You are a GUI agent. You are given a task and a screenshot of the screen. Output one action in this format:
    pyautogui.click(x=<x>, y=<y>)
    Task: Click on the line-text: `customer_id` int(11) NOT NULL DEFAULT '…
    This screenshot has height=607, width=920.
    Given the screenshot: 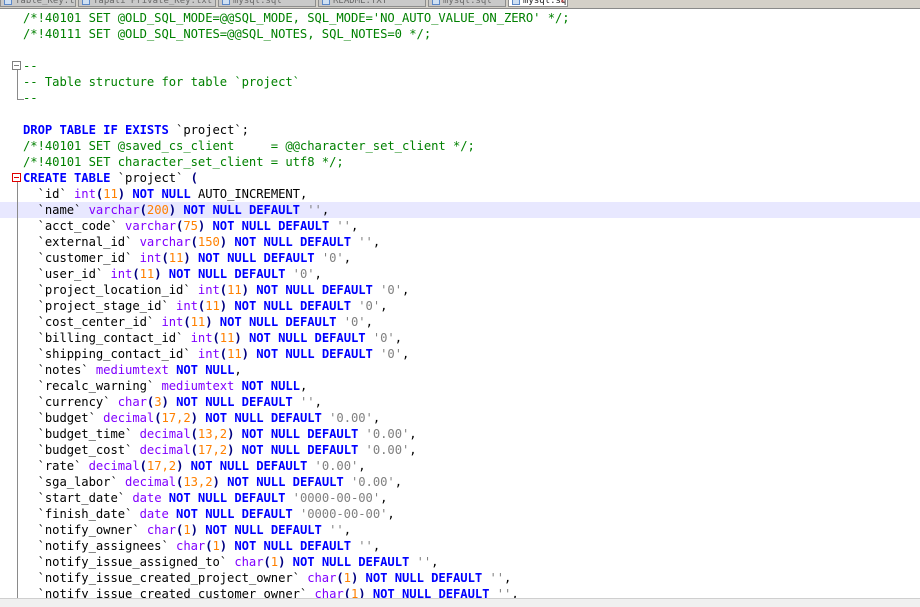 What is the action you would take?
    pyautogui.click(x=187, y=258)
    